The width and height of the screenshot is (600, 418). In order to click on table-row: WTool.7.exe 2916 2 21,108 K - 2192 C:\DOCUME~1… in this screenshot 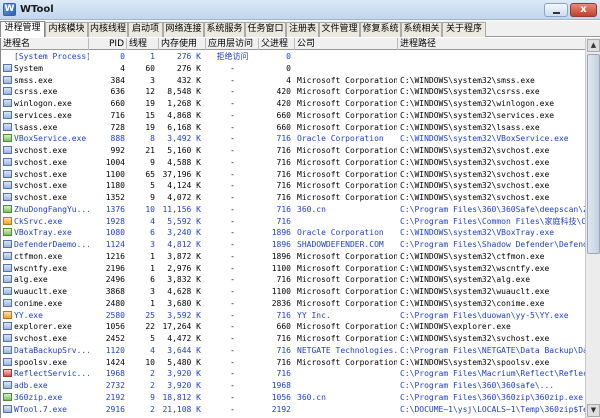, I will do `click(293, 409)`.